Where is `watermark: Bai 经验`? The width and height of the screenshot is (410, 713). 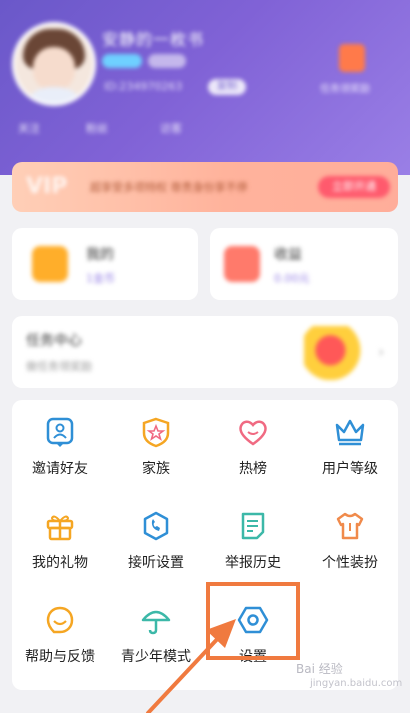
watermark: Bai 经验 is located at coordinates (319, 669).